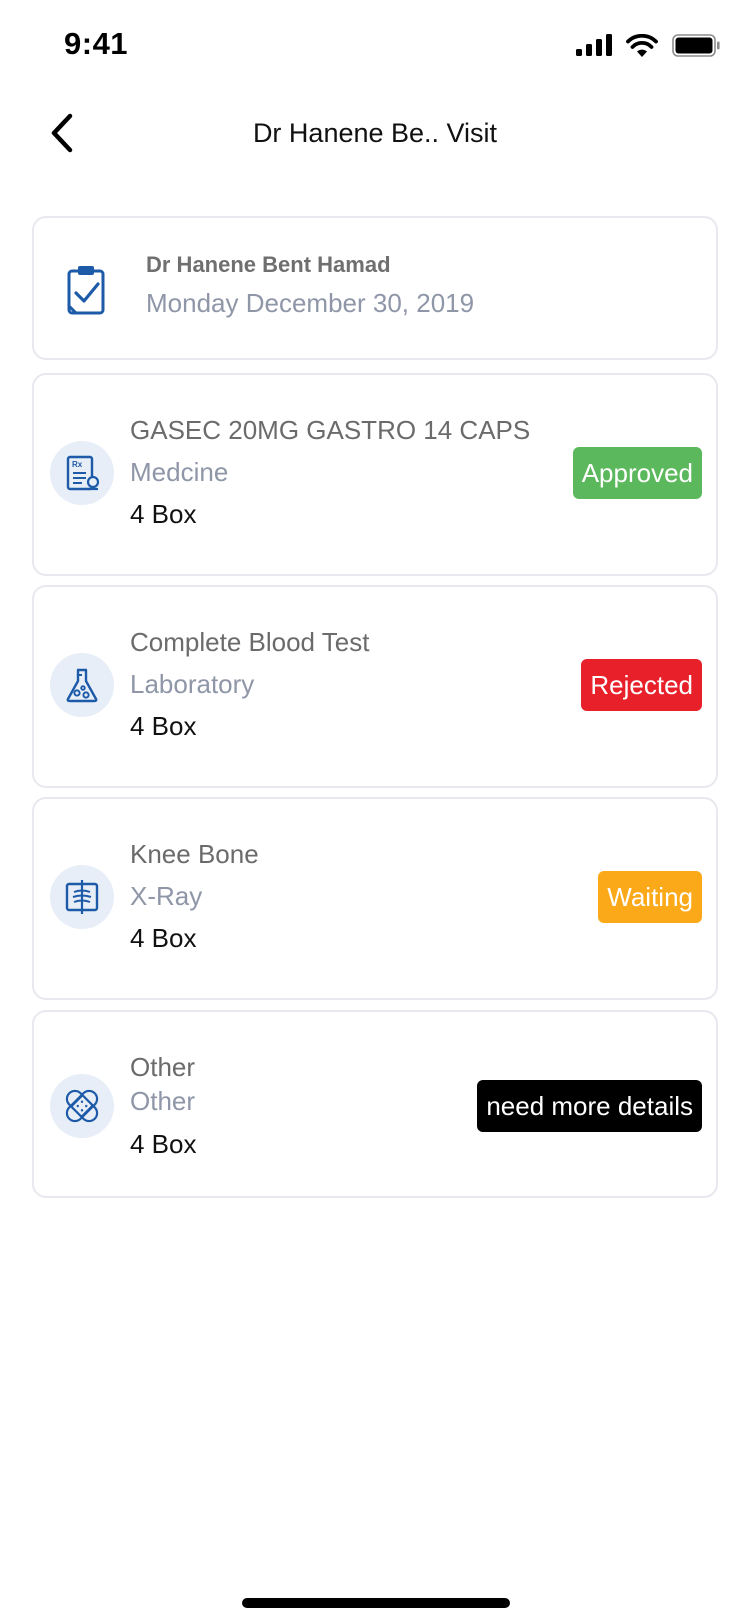  Describe the element at coordinates (310, 303) in the screenshot. I see `visit-date: Monday December 30, 2019` at that location.